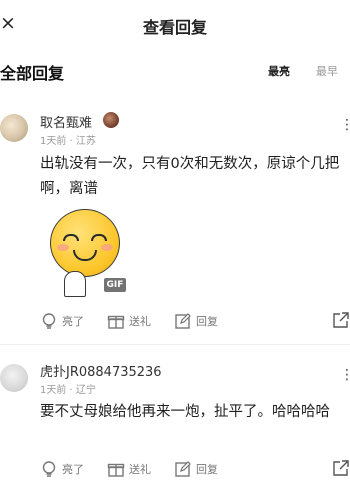 This screenshot has height=480, width=350. I want to click on comment-text: 要不丈母娘给他再来一炮，扯平了。哈哈哈哈, so click(185, 412).